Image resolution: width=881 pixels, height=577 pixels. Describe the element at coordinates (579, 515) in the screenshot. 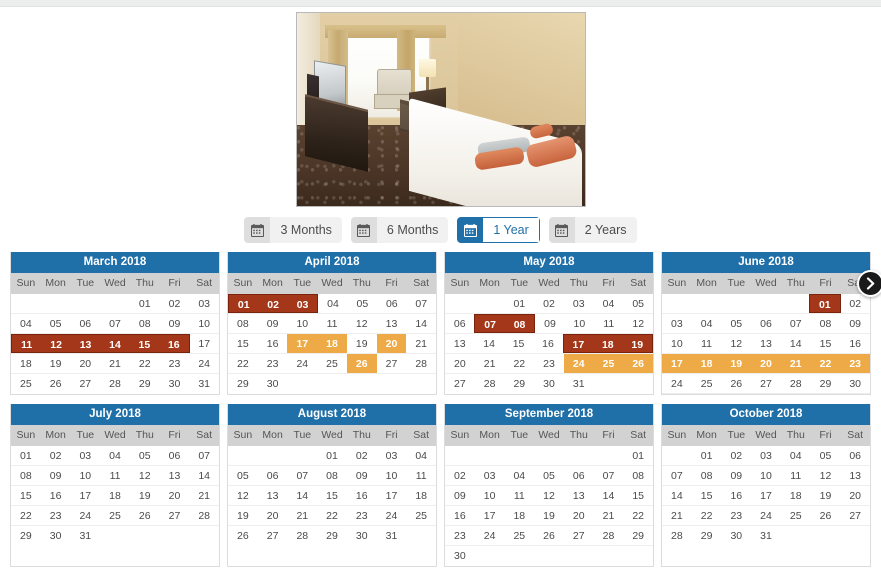

I see `calendar-day-cell: 20` at that location.